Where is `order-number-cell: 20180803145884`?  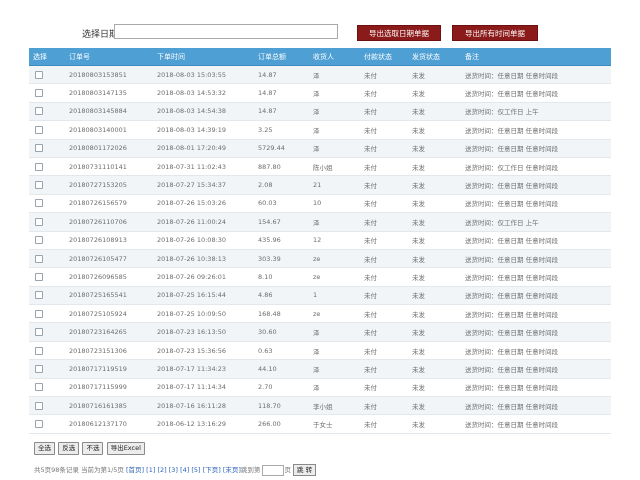
order-number-cell: 20180803145884 is located at coordinates (109, 112).